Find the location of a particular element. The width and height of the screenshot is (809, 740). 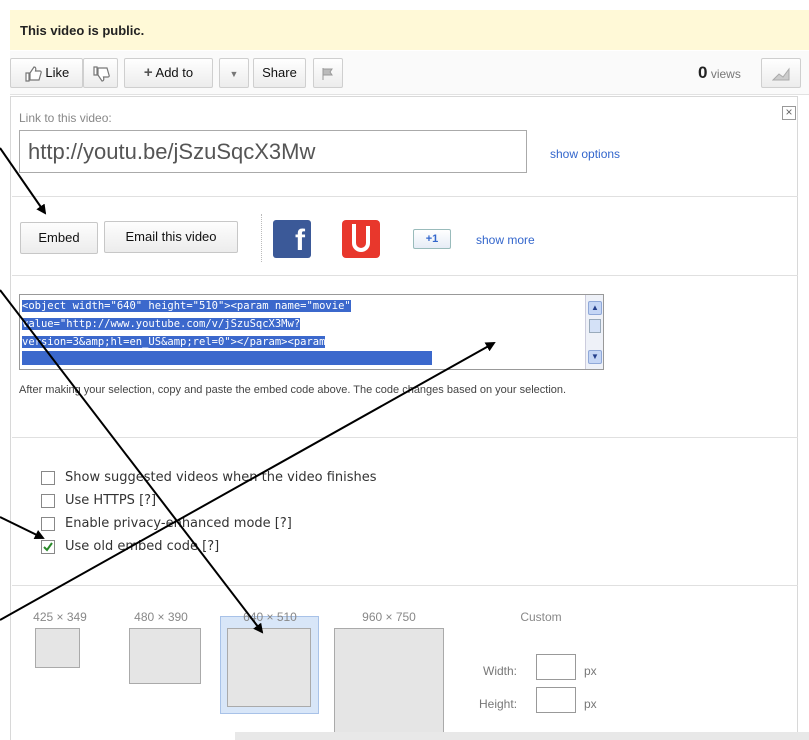

facebook-icon: f is located at coordinates (292, 239).